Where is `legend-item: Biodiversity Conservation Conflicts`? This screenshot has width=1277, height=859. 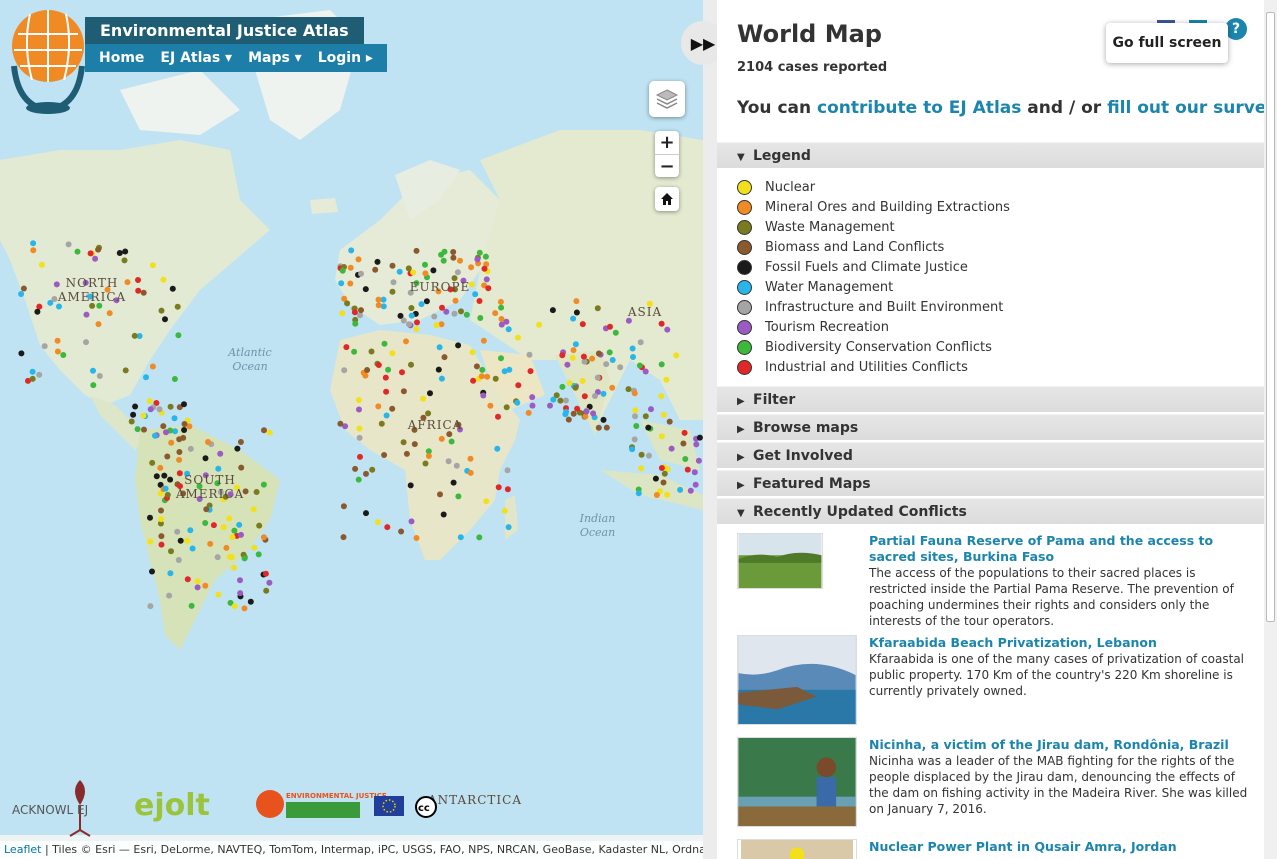
legend-item: Biodiversity Conservation Conflicts is located at coordinates (864, 347).